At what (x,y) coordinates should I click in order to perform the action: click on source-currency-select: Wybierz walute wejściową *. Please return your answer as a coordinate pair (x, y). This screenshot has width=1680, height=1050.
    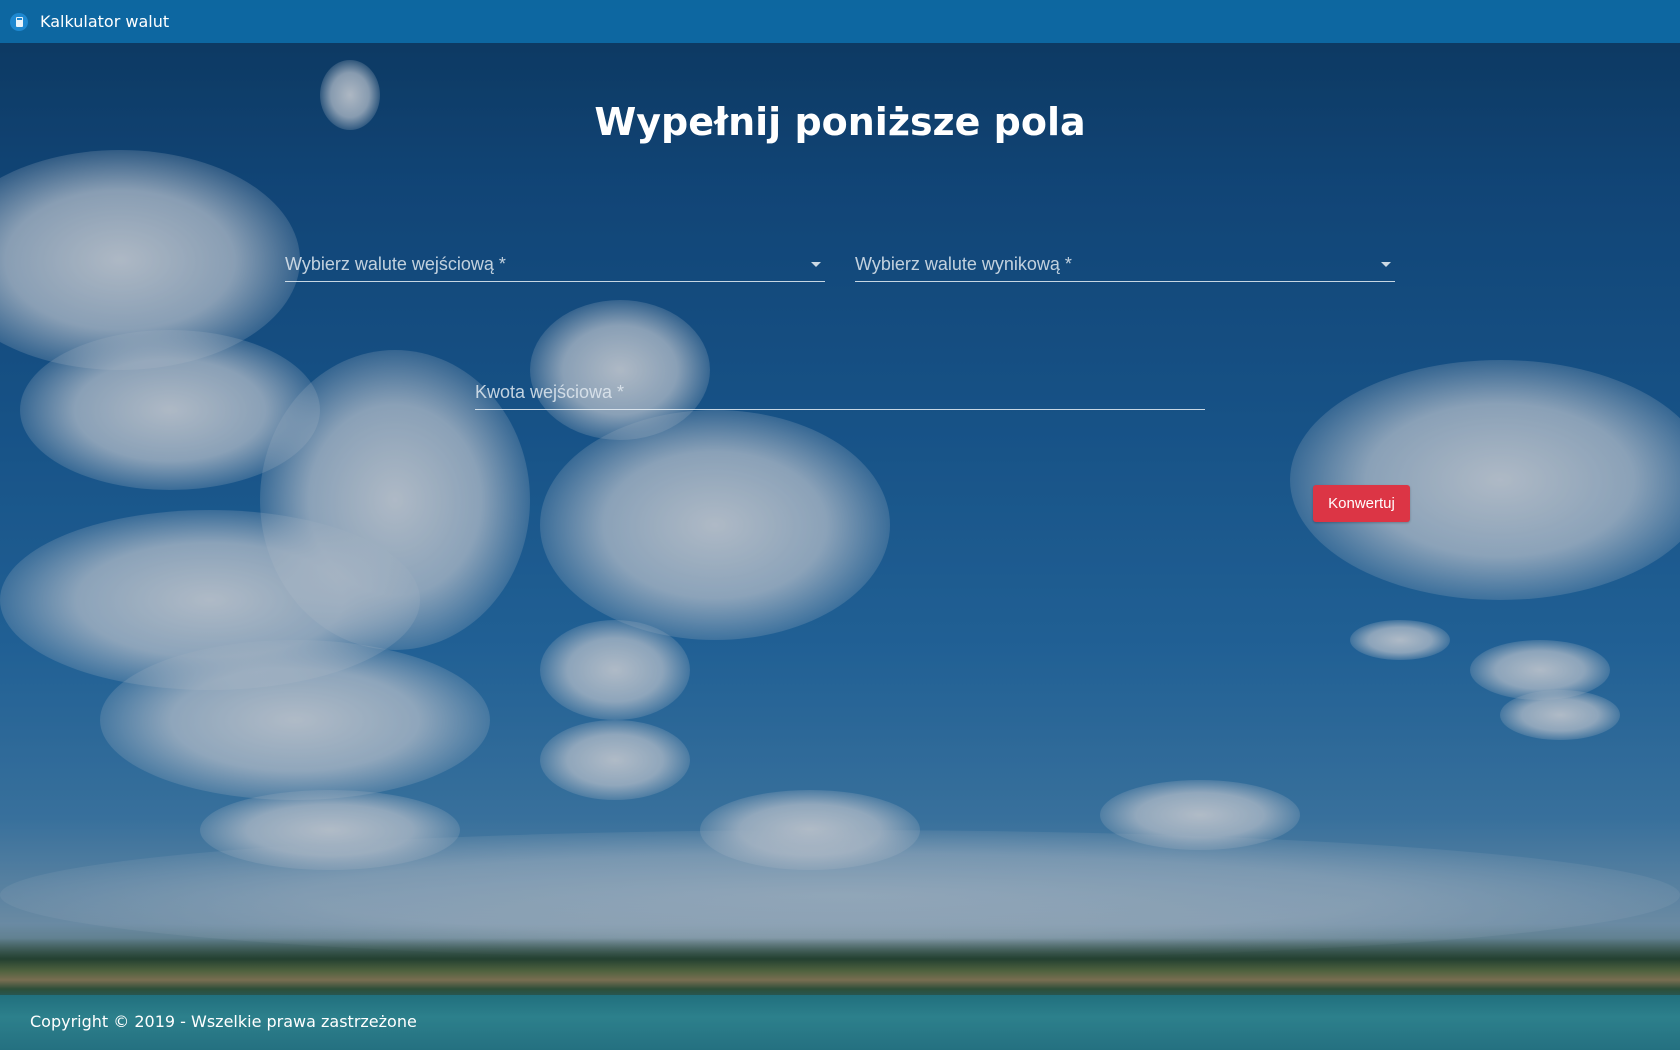
    Looking at the image, I should click on (555, 261).